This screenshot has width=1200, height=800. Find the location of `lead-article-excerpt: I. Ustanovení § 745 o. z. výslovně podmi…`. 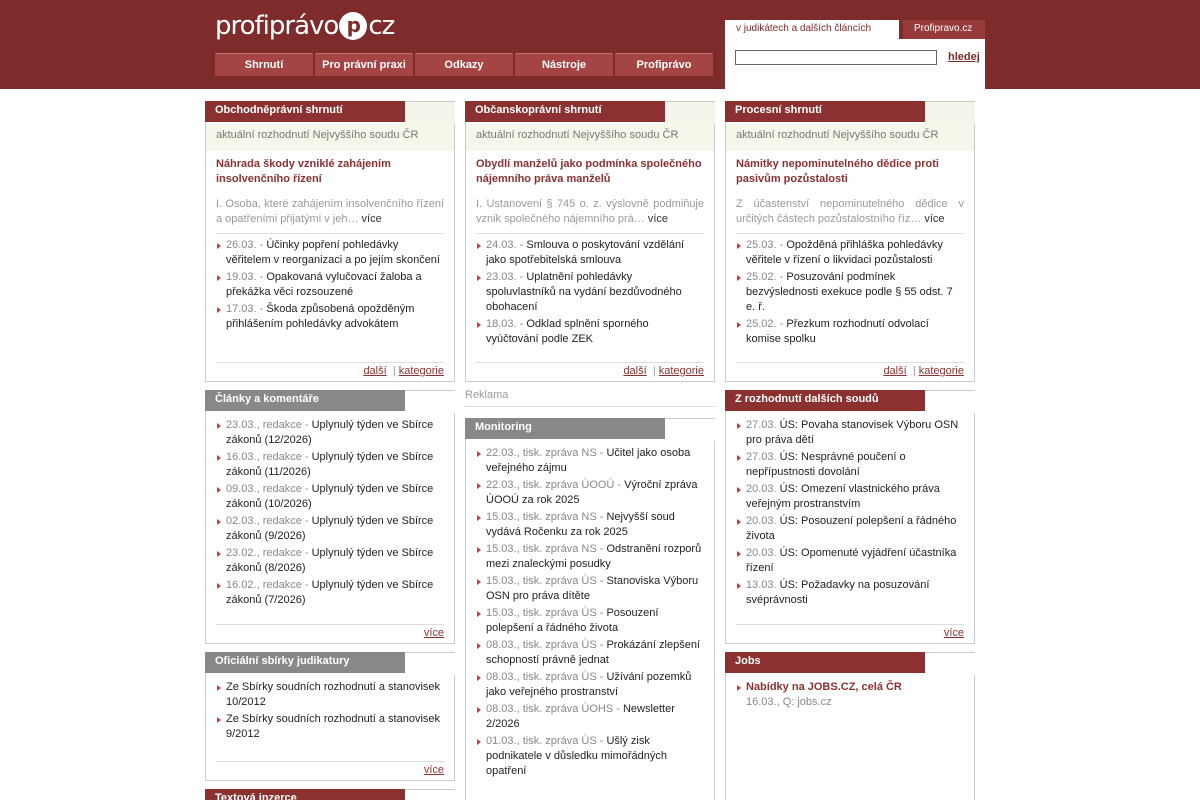

lead-article-excerpt: I. Ustanovení § 745 o. z. výslovně podmi… is located at coordinates (590, 211).